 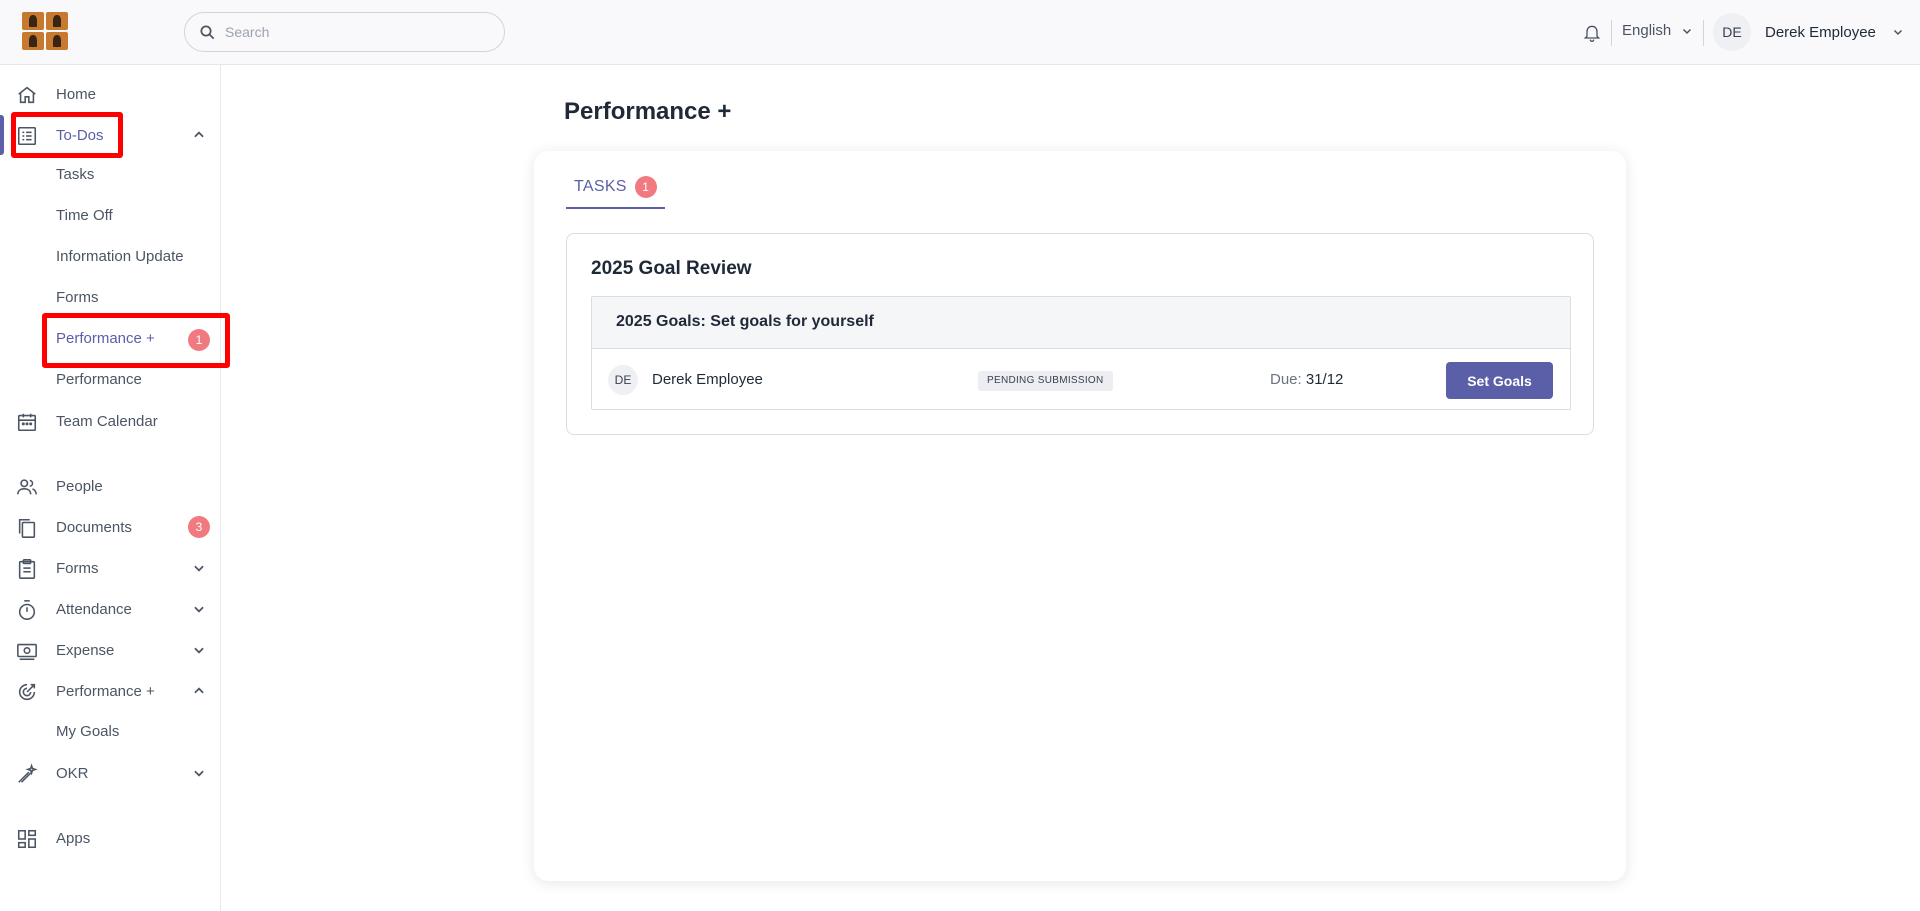 What do you see at coordinates (1499, 380) in the screenshot?
I see `set-goals-button: Set Goals` at bounding box center [1499, 380].